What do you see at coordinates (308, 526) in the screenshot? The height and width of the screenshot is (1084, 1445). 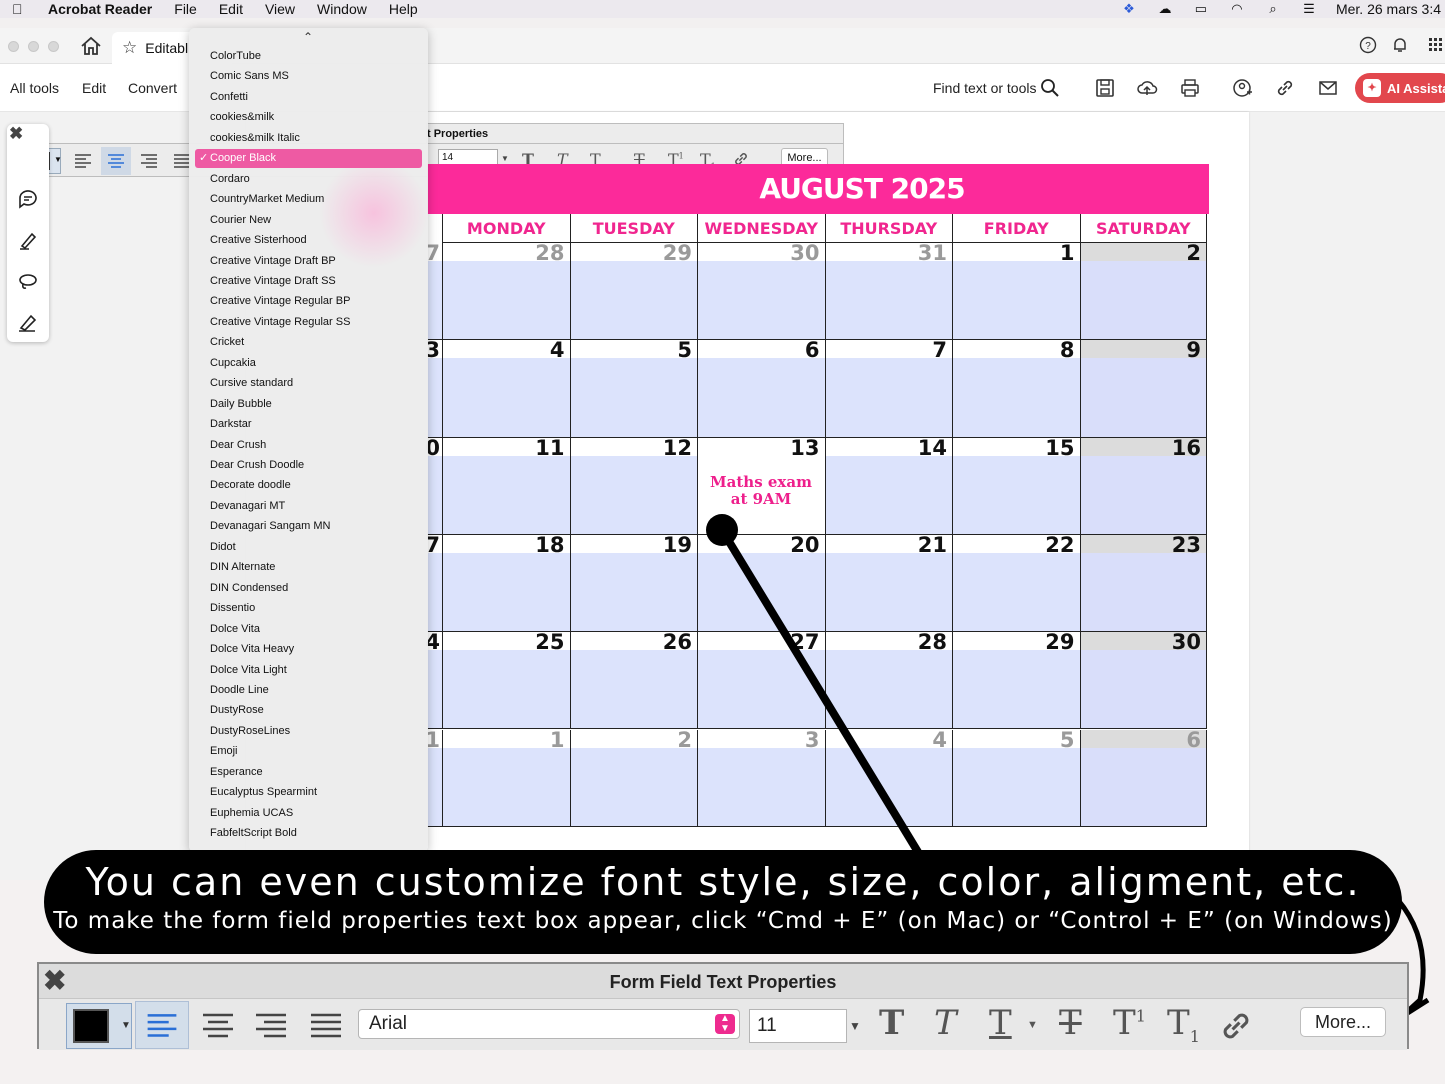 I see `font-option: Devanagari Sangam MN` at bounding box center [308, 526].